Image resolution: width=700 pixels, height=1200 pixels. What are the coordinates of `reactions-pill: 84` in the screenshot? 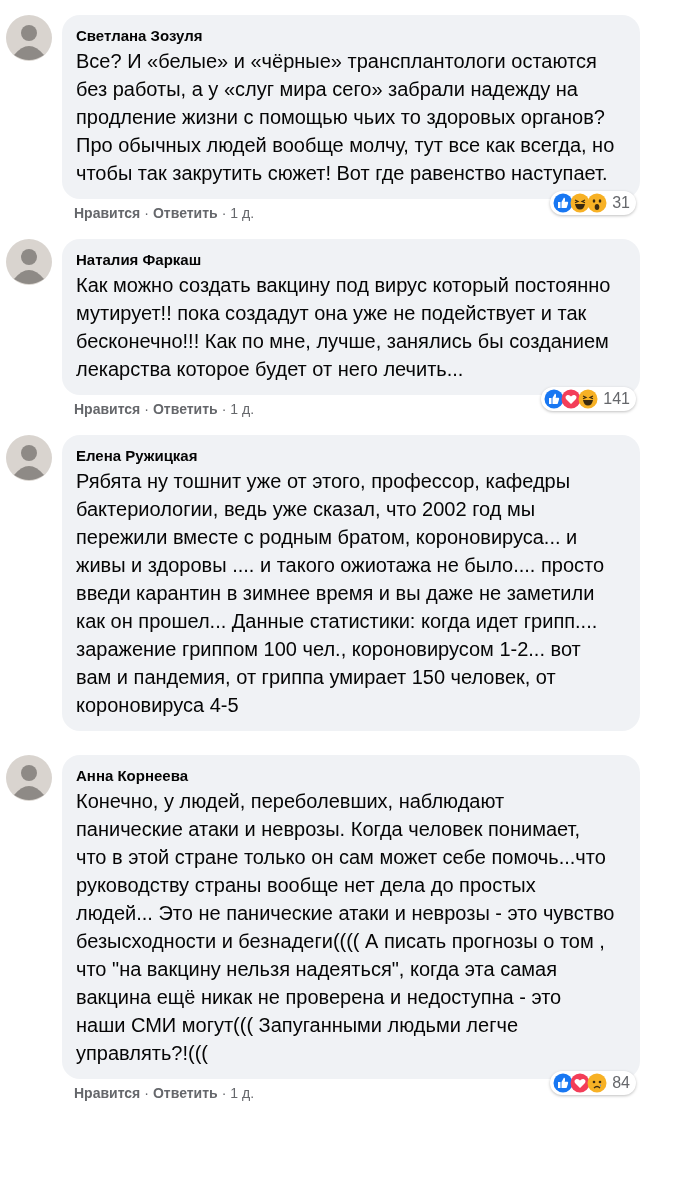 It's located at (593, 1083).